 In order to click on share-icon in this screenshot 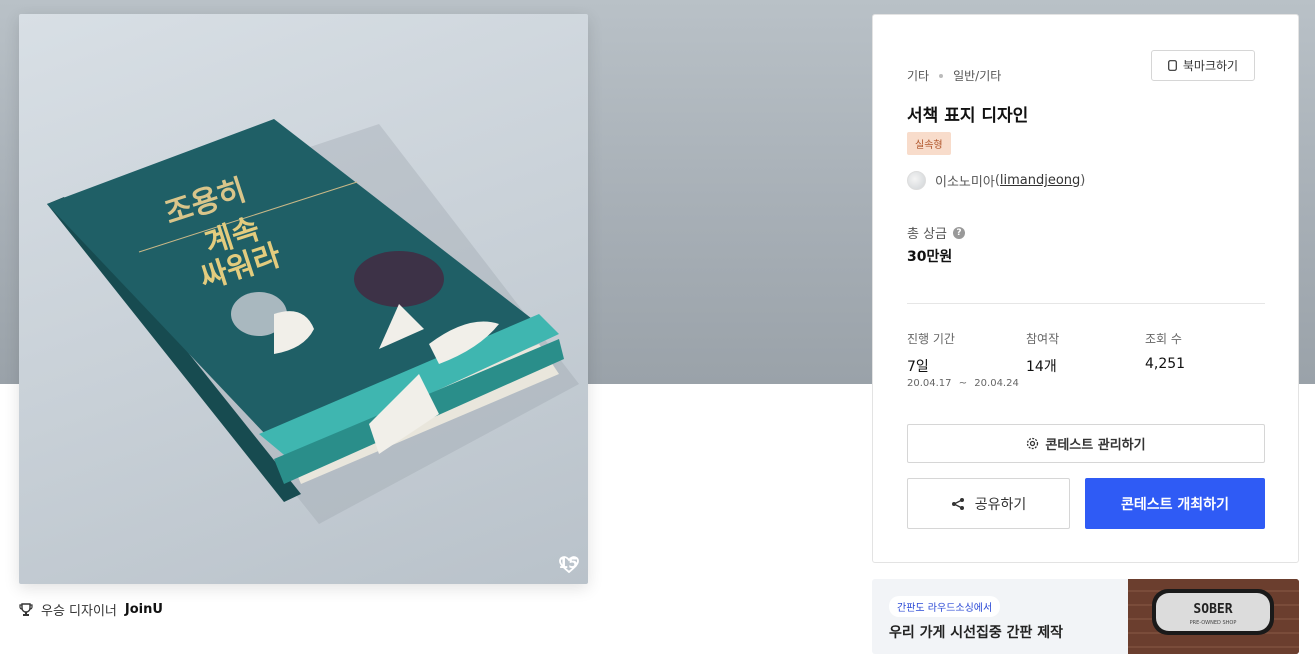, I will do `click(957, 503)`.